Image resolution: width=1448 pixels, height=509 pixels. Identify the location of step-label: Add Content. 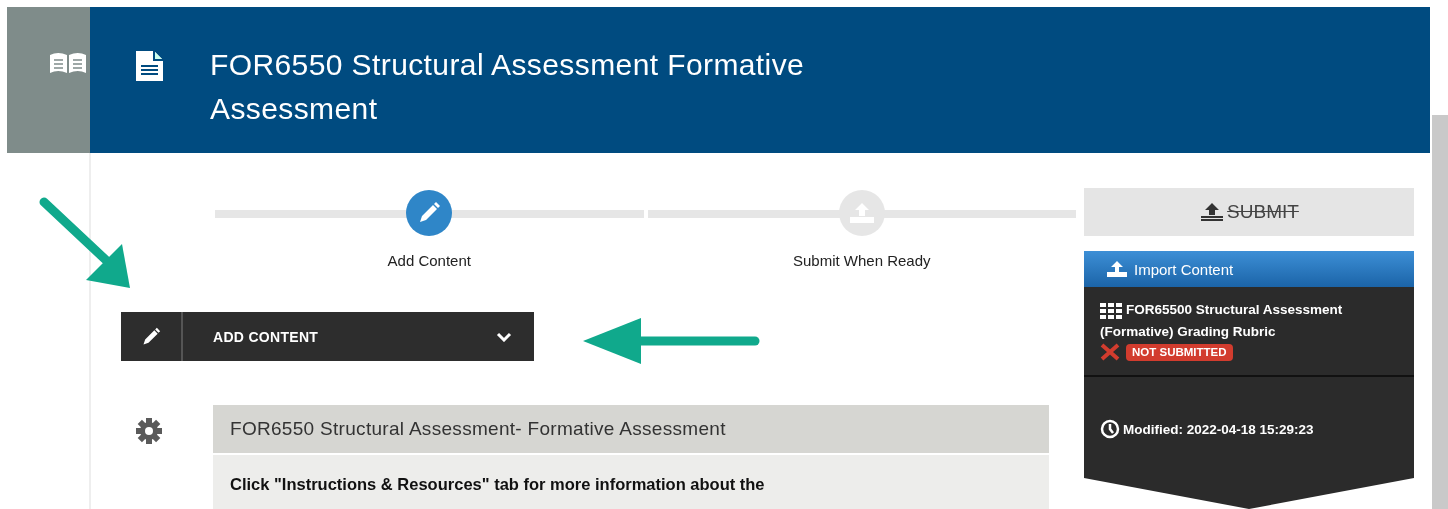
(429, 260).